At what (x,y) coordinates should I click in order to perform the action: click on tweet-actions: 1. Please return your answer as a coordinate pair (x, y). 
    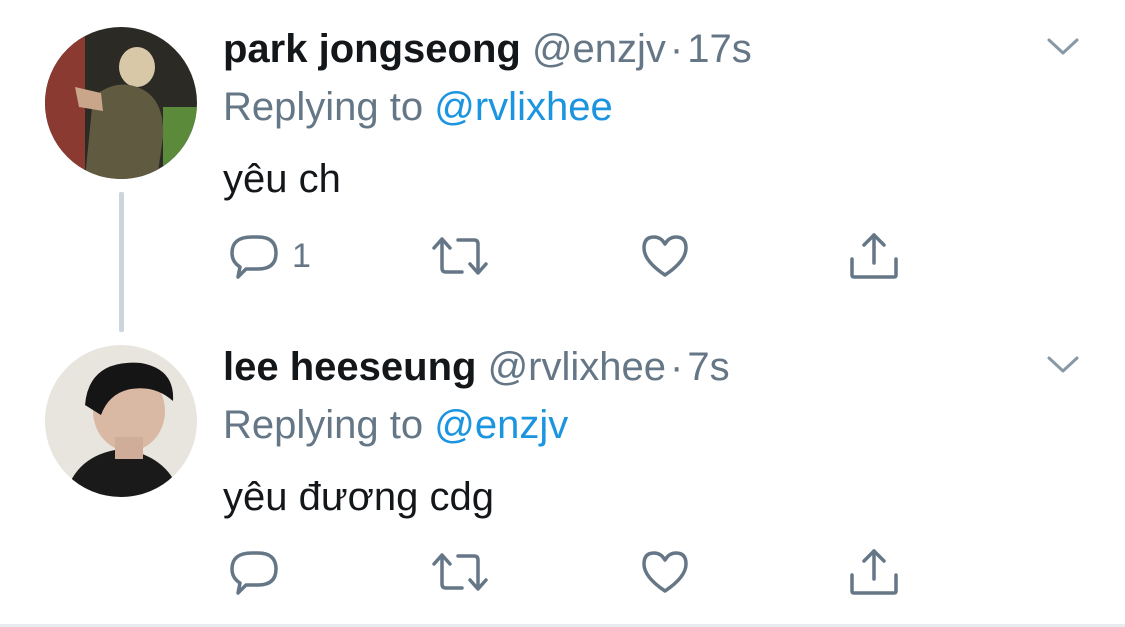
    Looking at the image, I should click on (562, 258).